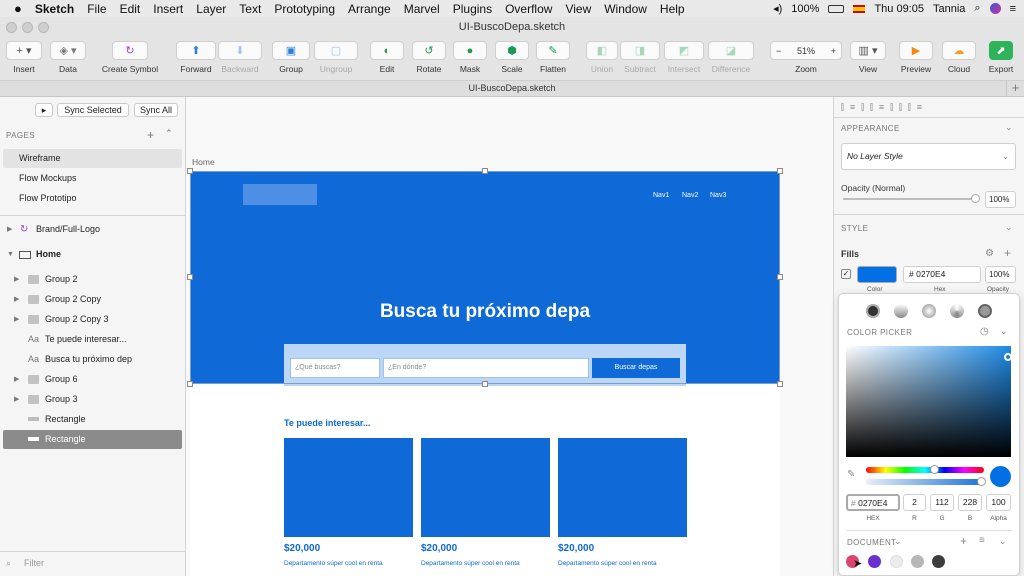  What do you see at coordinates (851, 474) in the screenshot?
I see `eyedropper-icon: ✎` at bounding box center [851, 474].